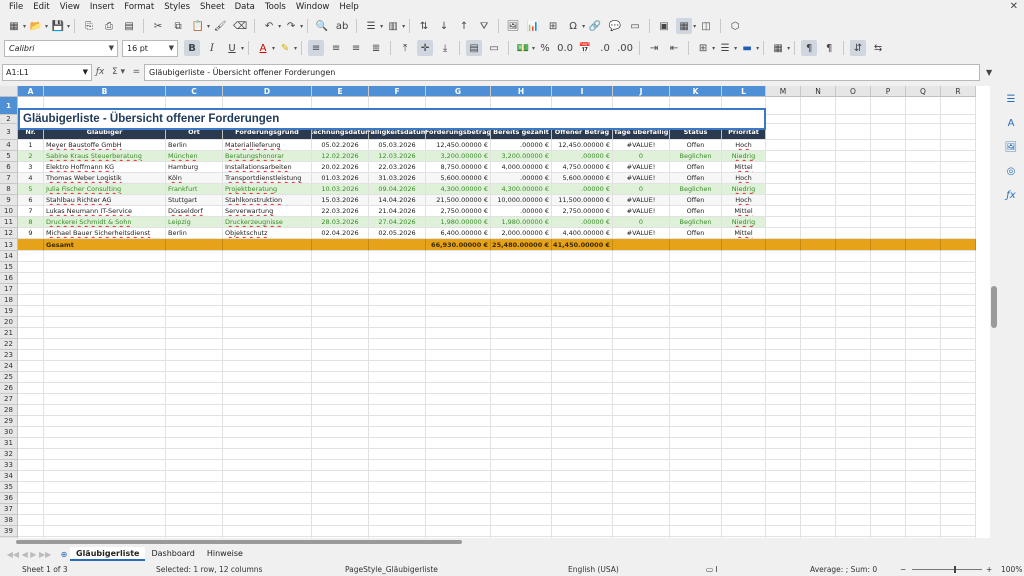 The image size is (1024, 576). Describe the element at coordinates (696, 289) in the screenshot. I see `cell-k17` at that location.